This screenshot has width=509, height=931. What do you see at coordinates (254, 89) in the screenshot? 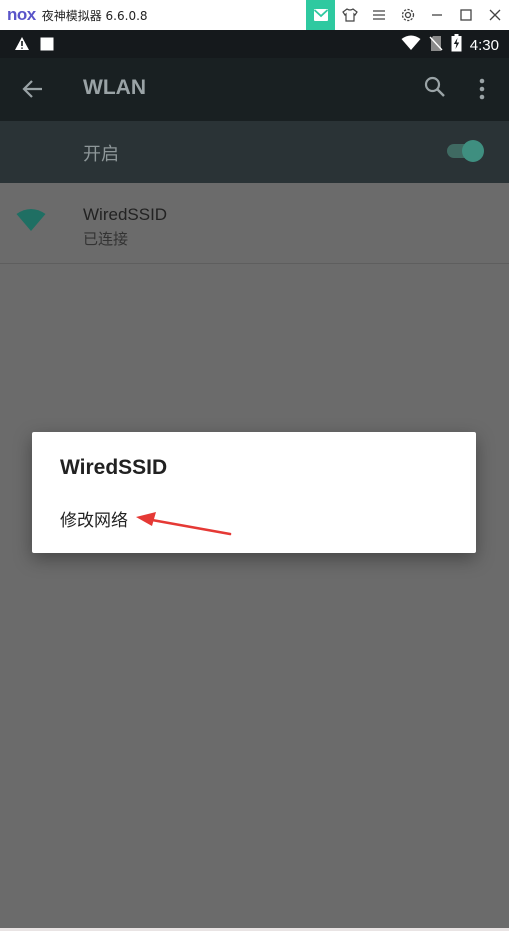
I see `app-bar: WLAN` at bounding box center [254, 89].